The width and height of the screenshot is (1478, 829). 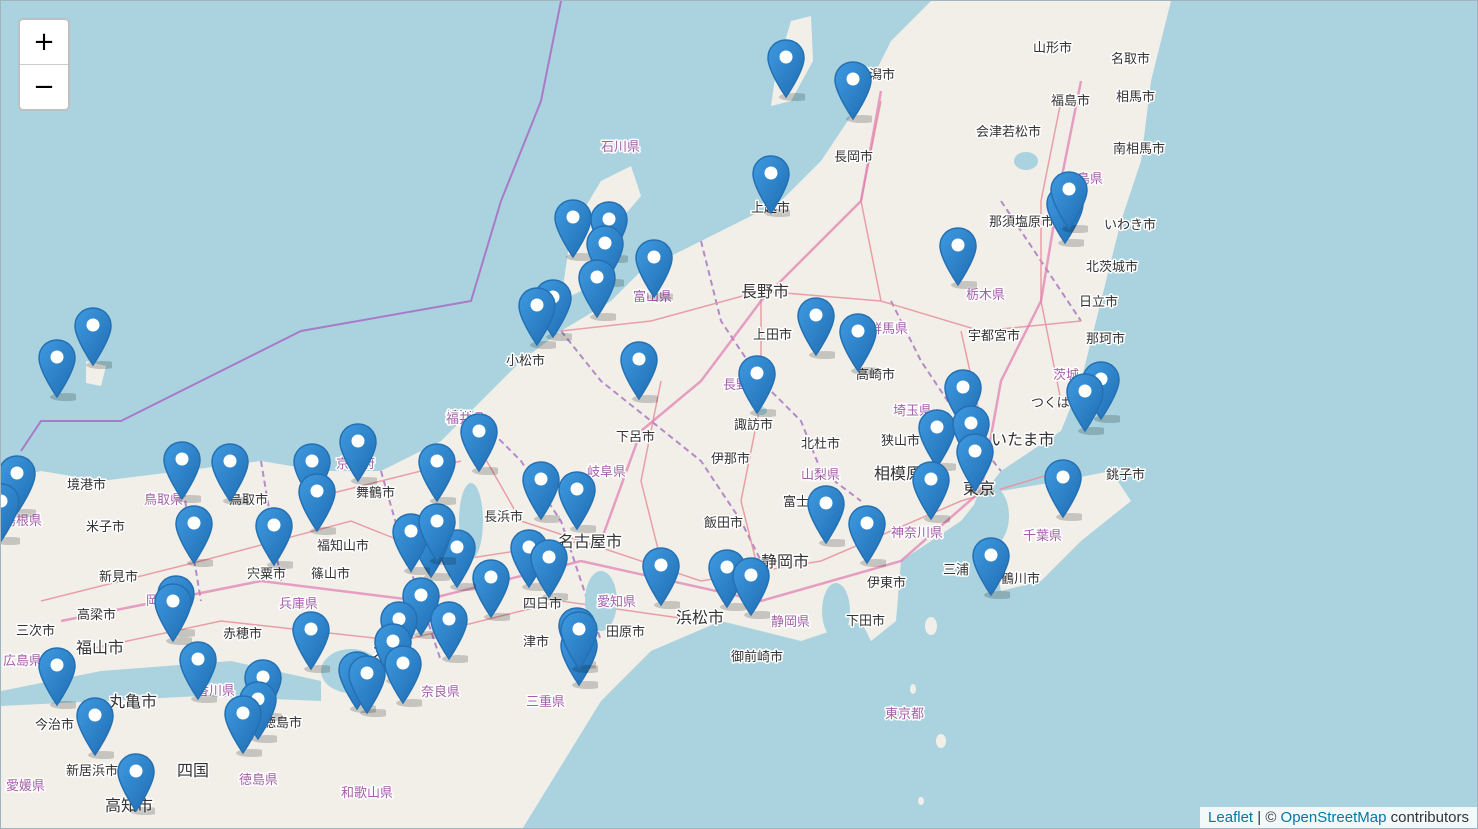 What do you see at coordinates (54, 725) in the screenshot?
I see `svg-text: 今治市` at bounding box center [54, 725].